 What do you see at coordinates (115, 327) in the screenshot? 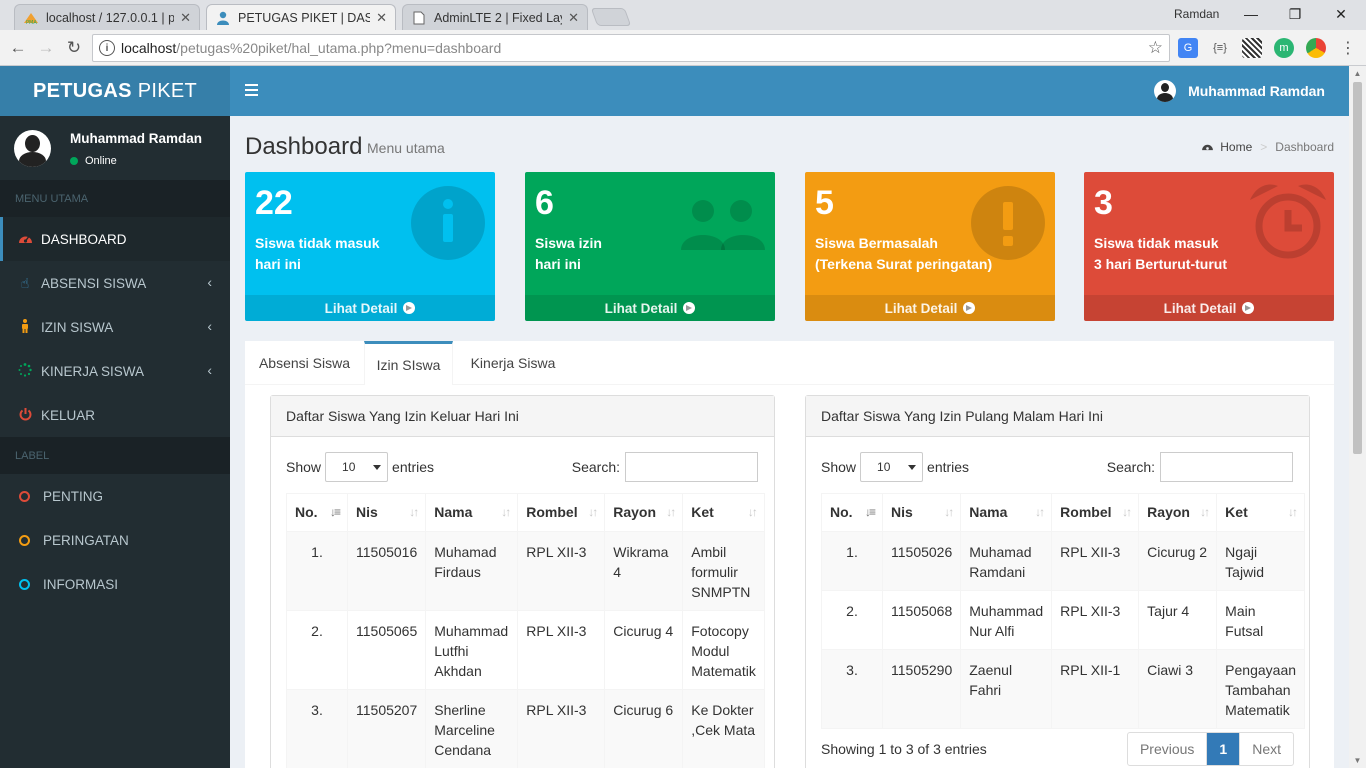
I see `sidebar-item-izin-siswa: IZIN SISWA ‹` at bounding box center [115, 327].